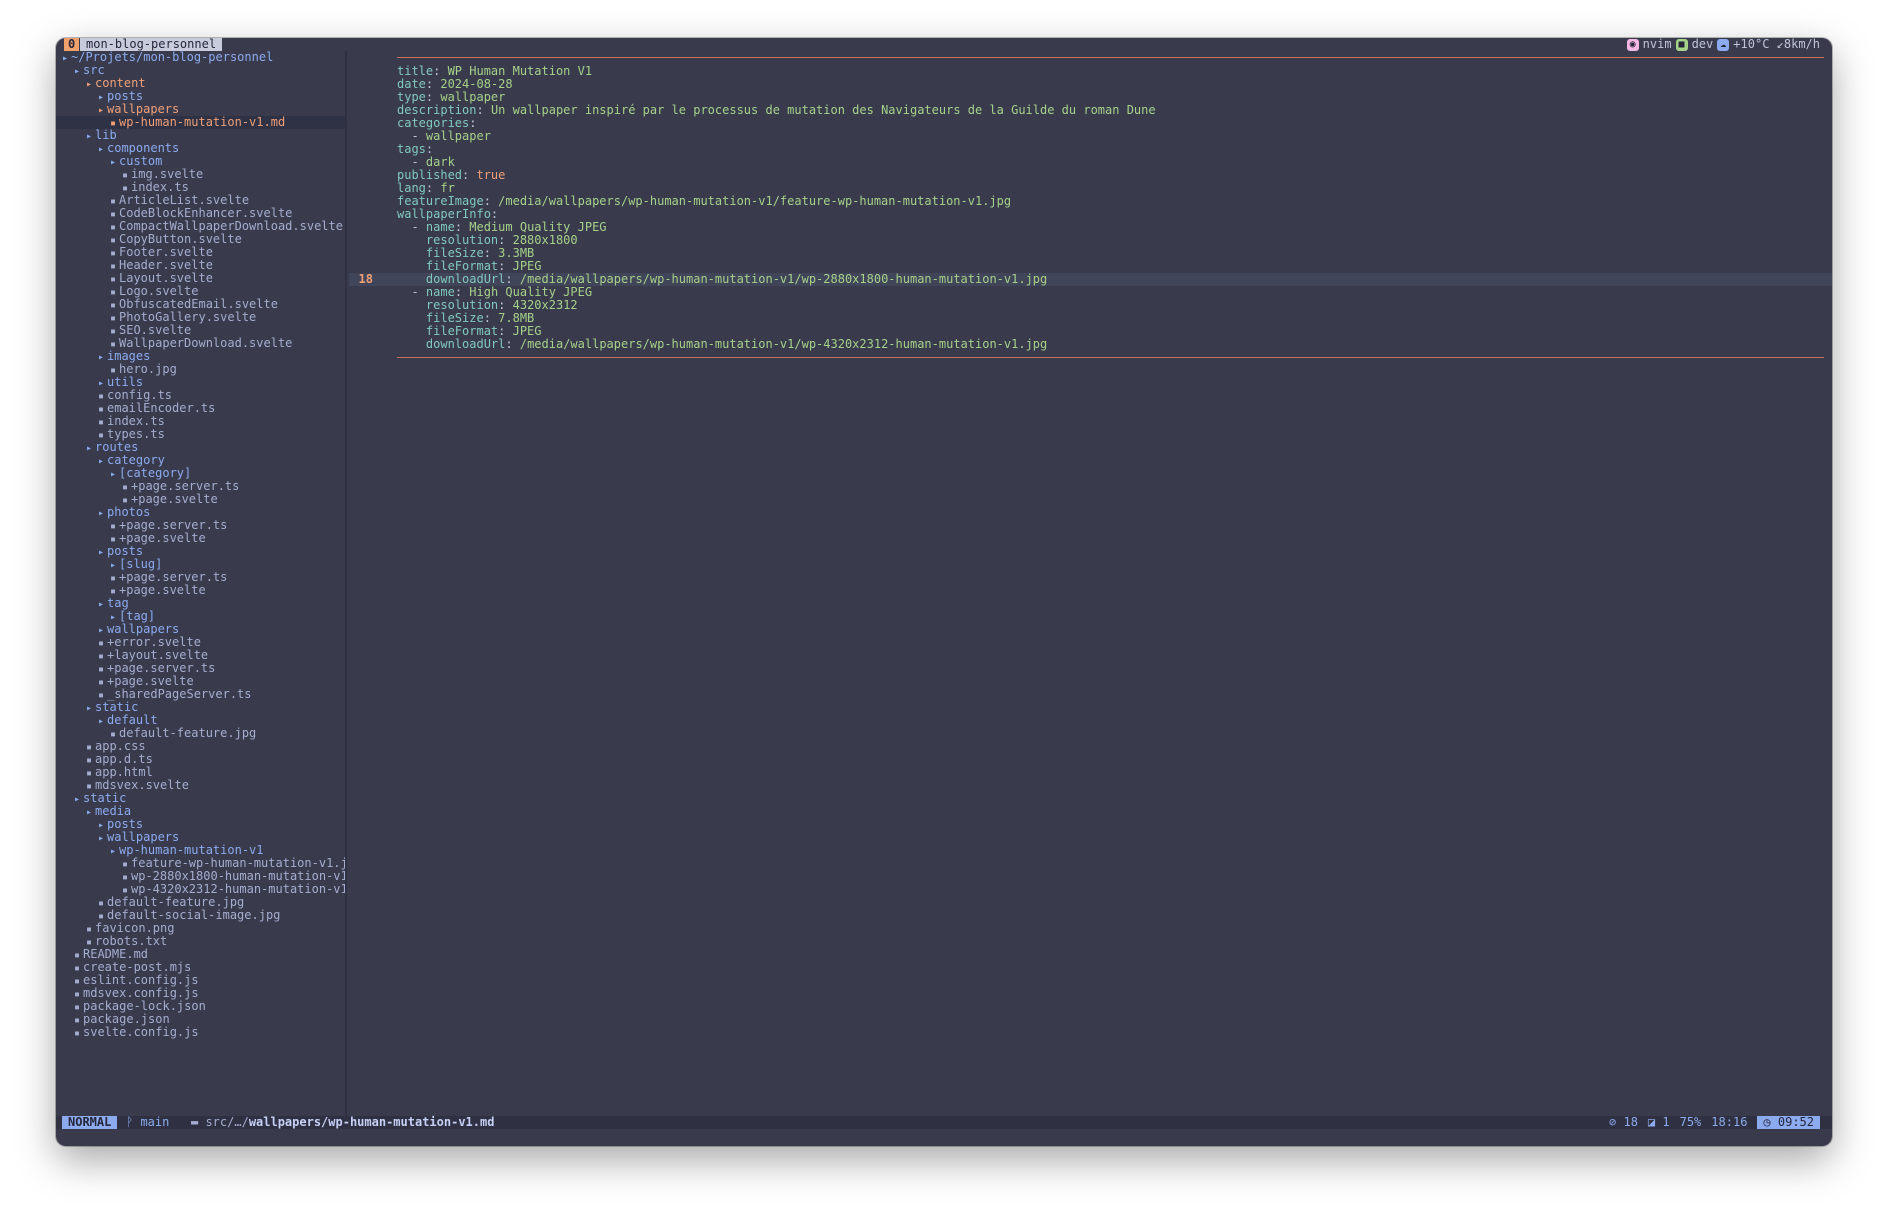  What do you see at coordinates (520, 71) in the screenshot?
I see `code-token: WP Human Mutation V1` at bounding box center [520, 71].